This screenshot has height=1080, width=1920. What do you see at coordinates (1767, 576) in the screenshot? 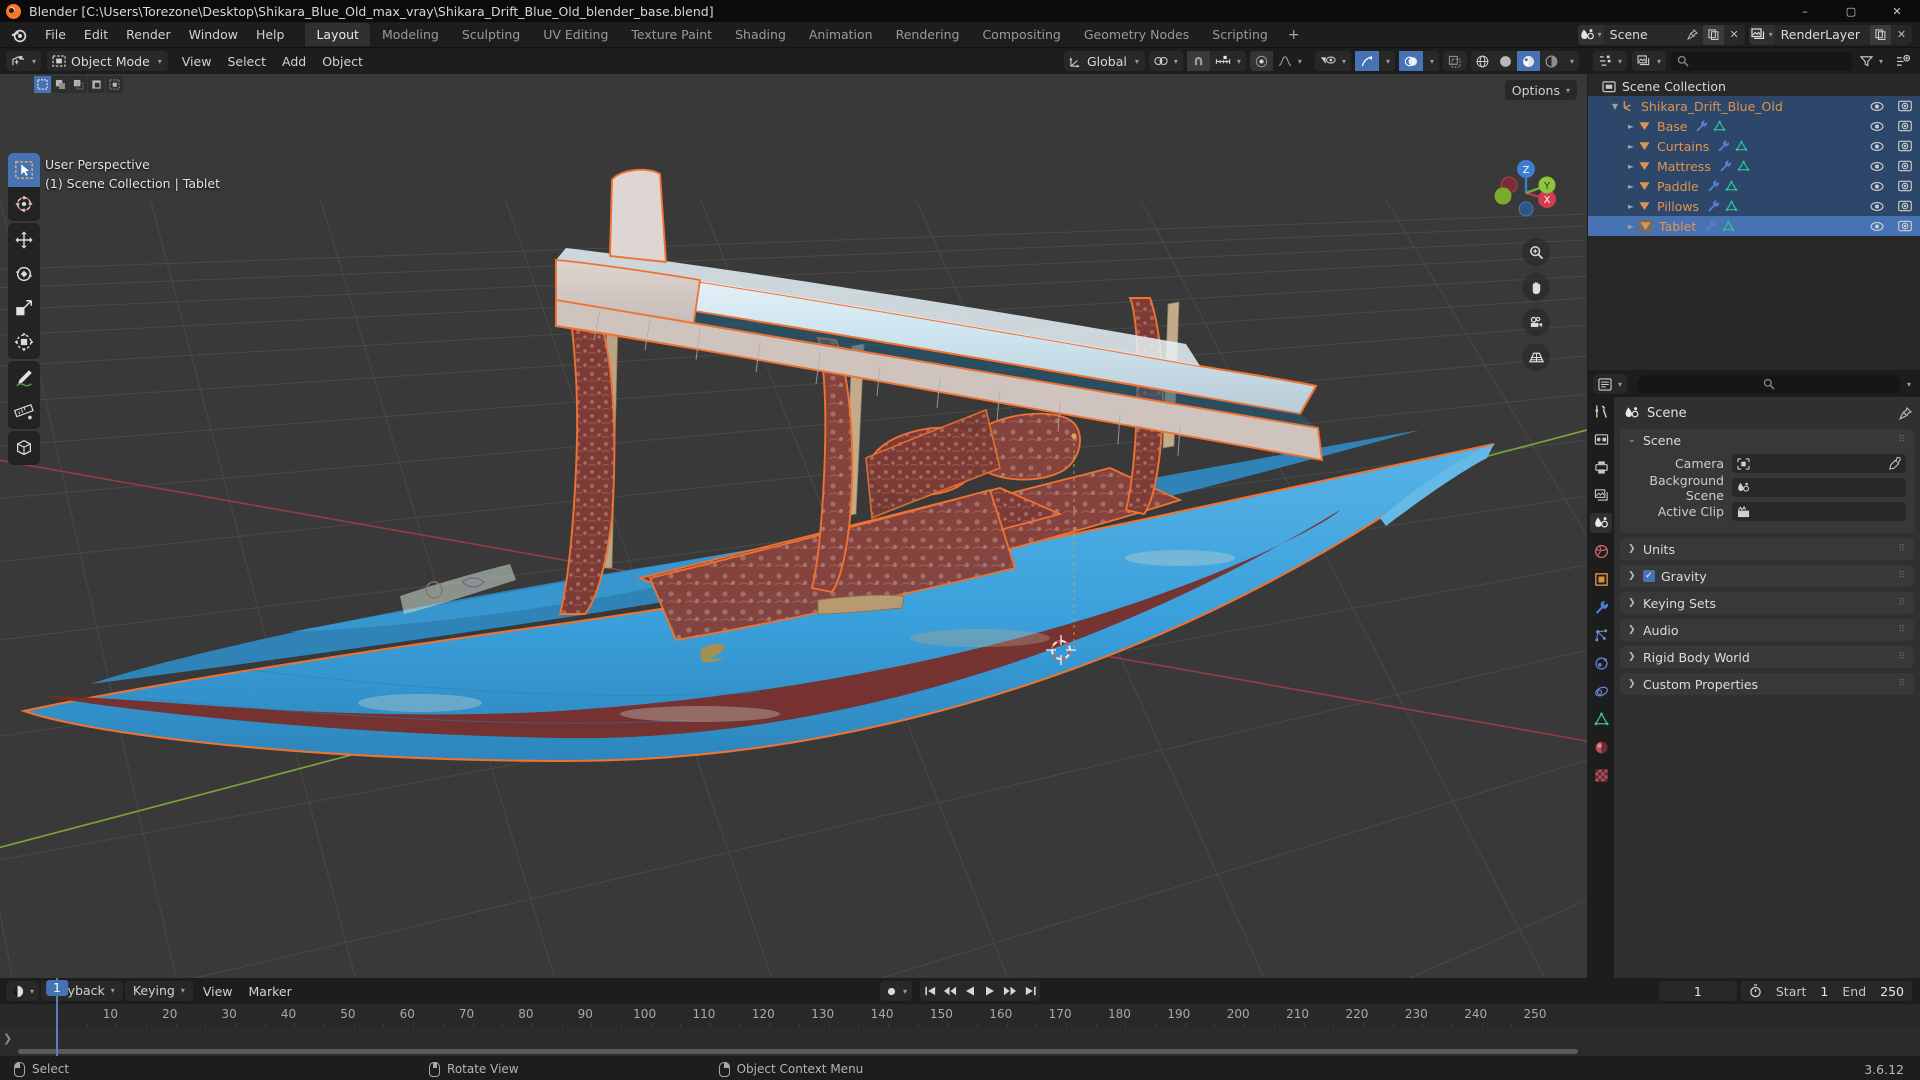
I see `panel-header: ❯ ✓ Gravity ⠿` at bounding box center [1767, 576].